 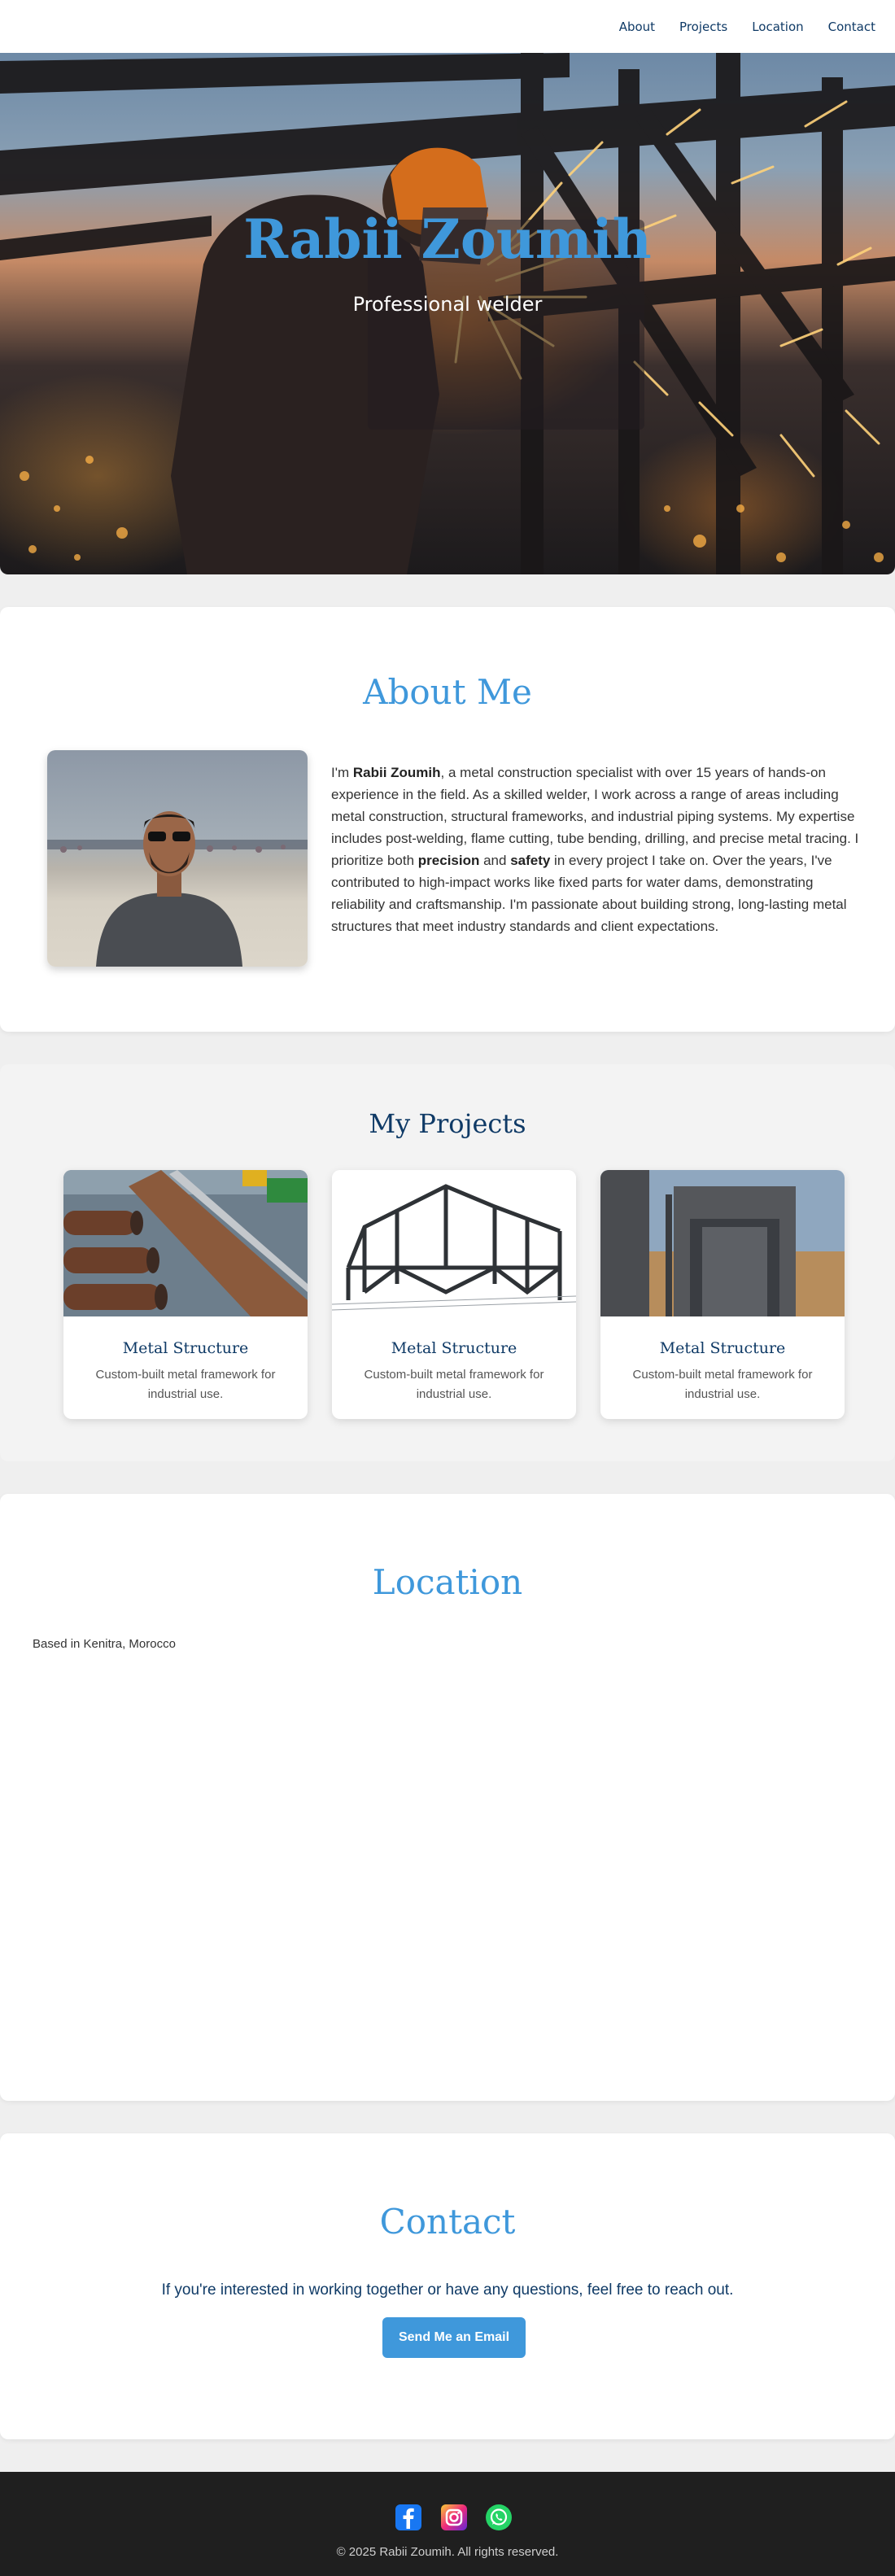 I want to click on about-name: Rabii Zoumih, so click(x=396, y=772).